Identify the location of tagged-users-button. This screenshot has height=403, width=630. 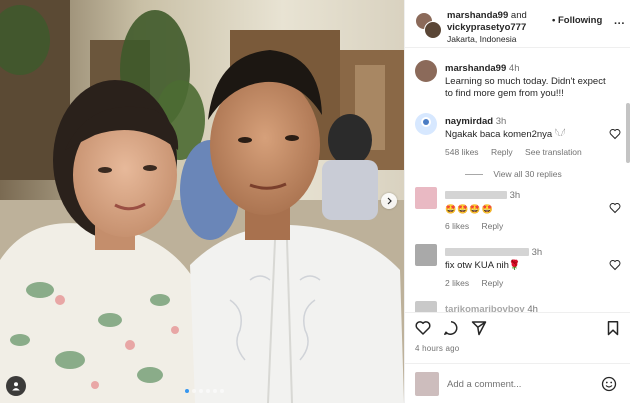
(16, 386).